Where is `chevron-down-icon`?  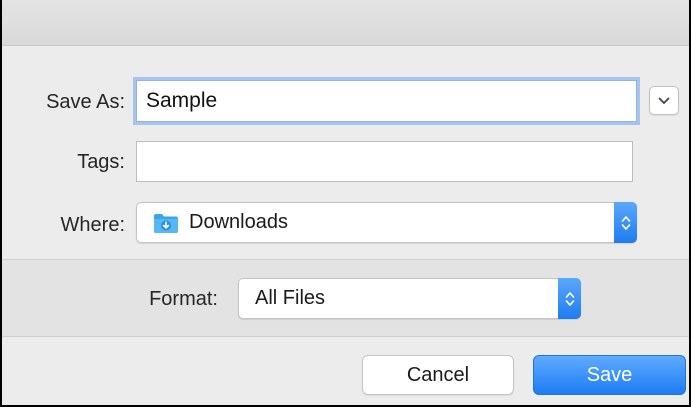
chevron-down-icon is located at coordinates (664, 100).